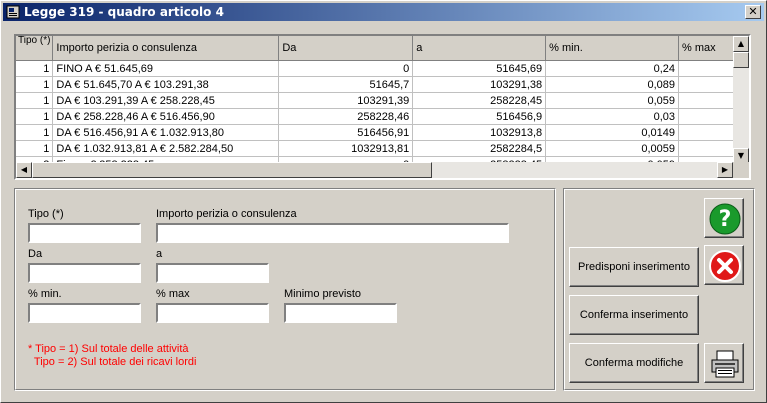 This screenshot has width=767, height=403. I want to click on table-row: 1 FINO A € 51.645,69 0 51645,69 0,24, so click(382, 68).